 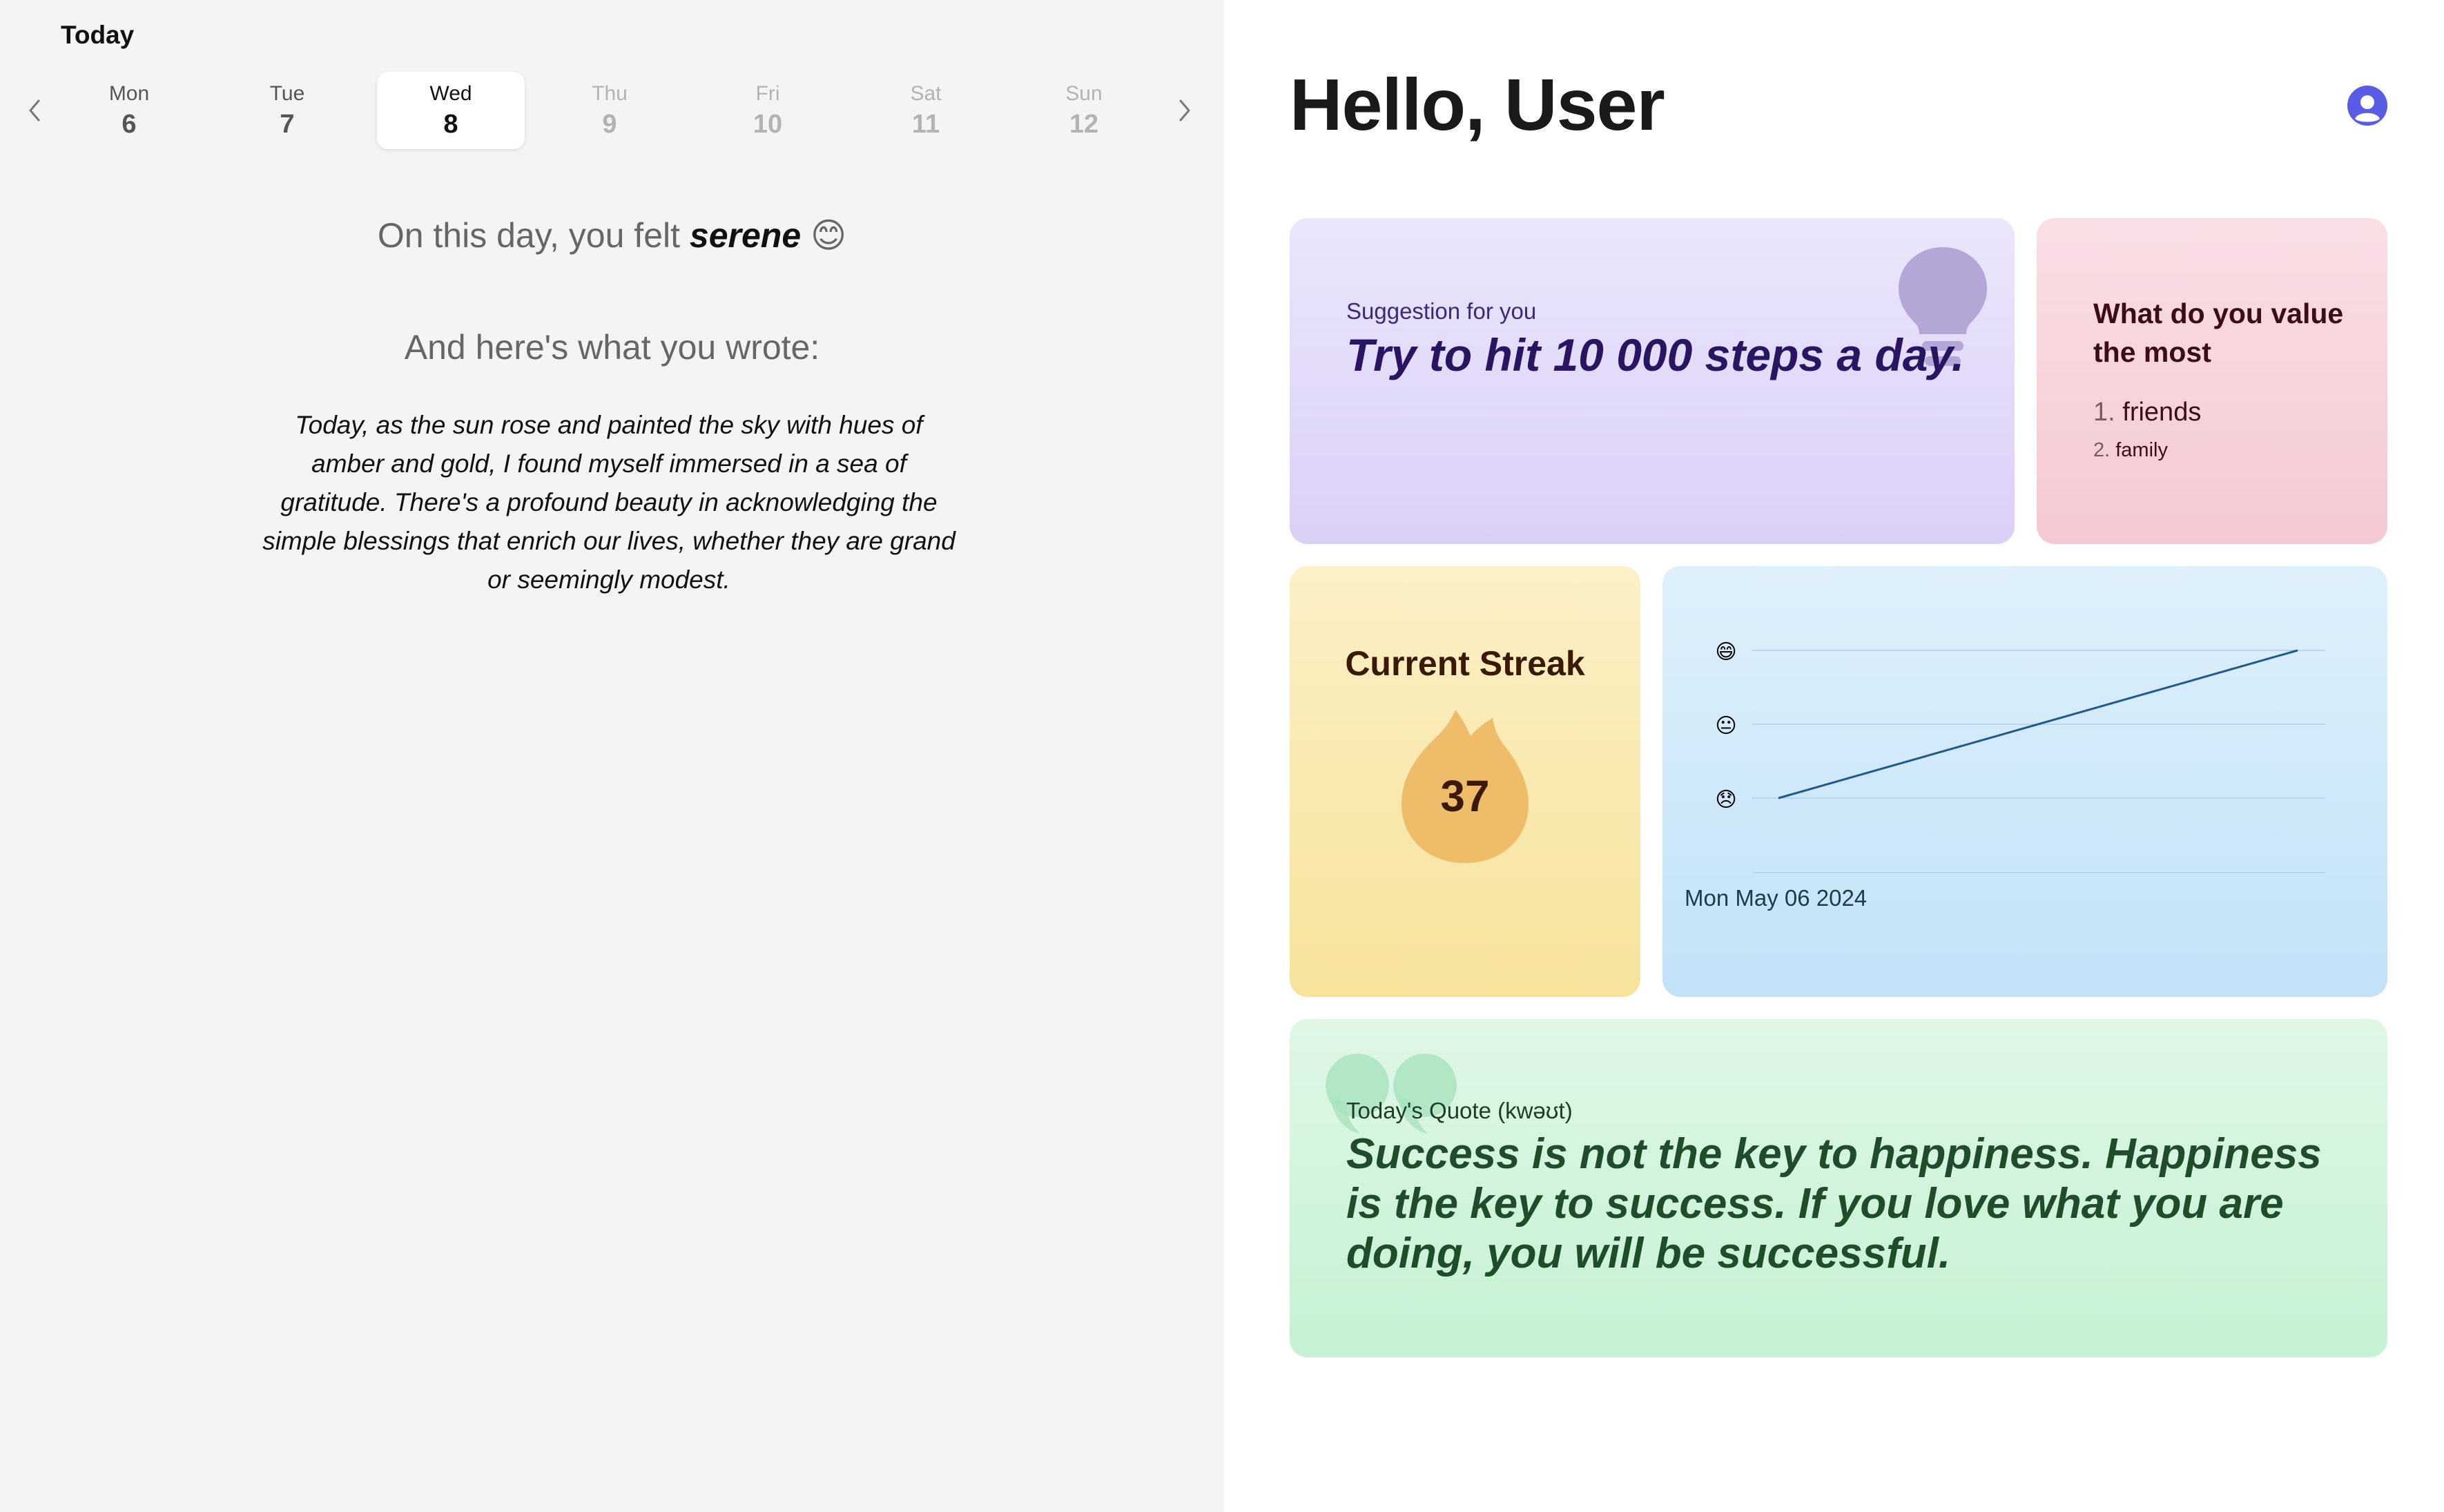 I want to click on values-item-label: family, so click(x=2141, y=450).